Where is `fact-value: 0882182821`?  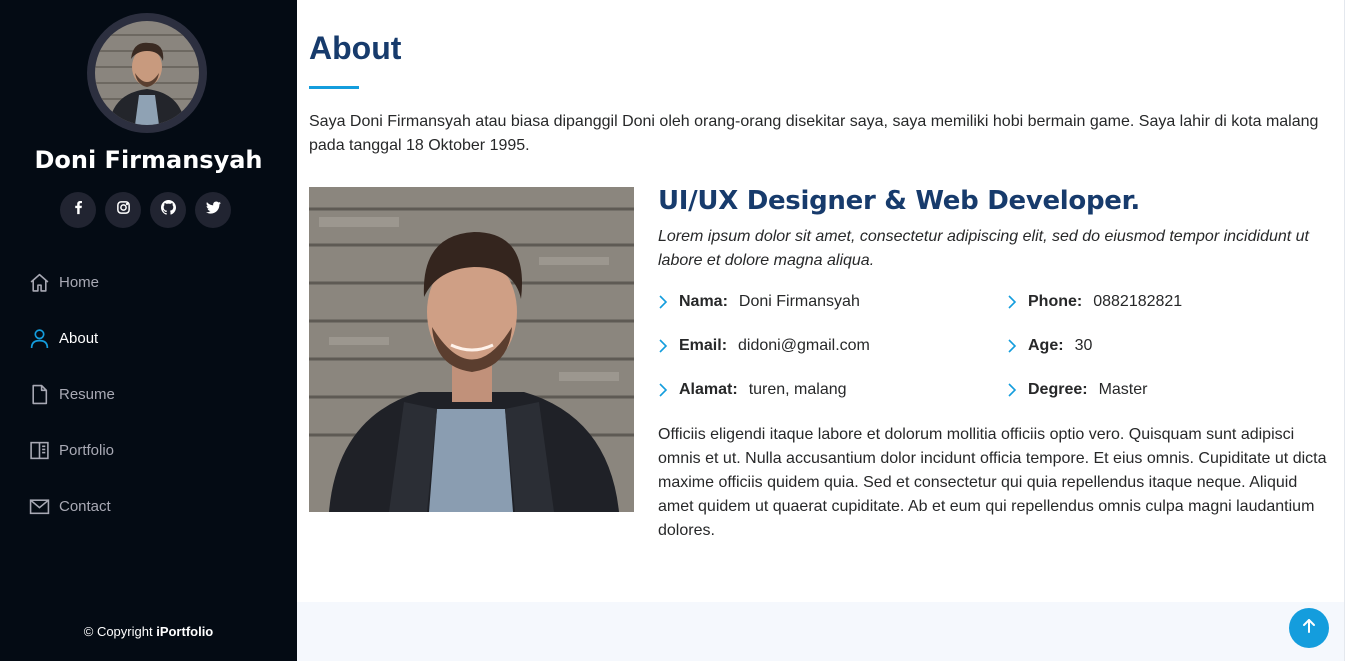 fact-value: 0882182821 is located at coordinates (1138, 301).